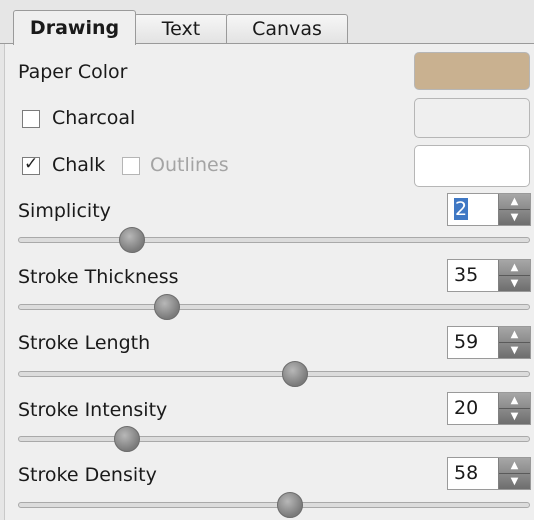 The image size is (534, 520). Describe the element at coordinates (274, 240) in the screenshot. I see `simplicity-slider` at that location.